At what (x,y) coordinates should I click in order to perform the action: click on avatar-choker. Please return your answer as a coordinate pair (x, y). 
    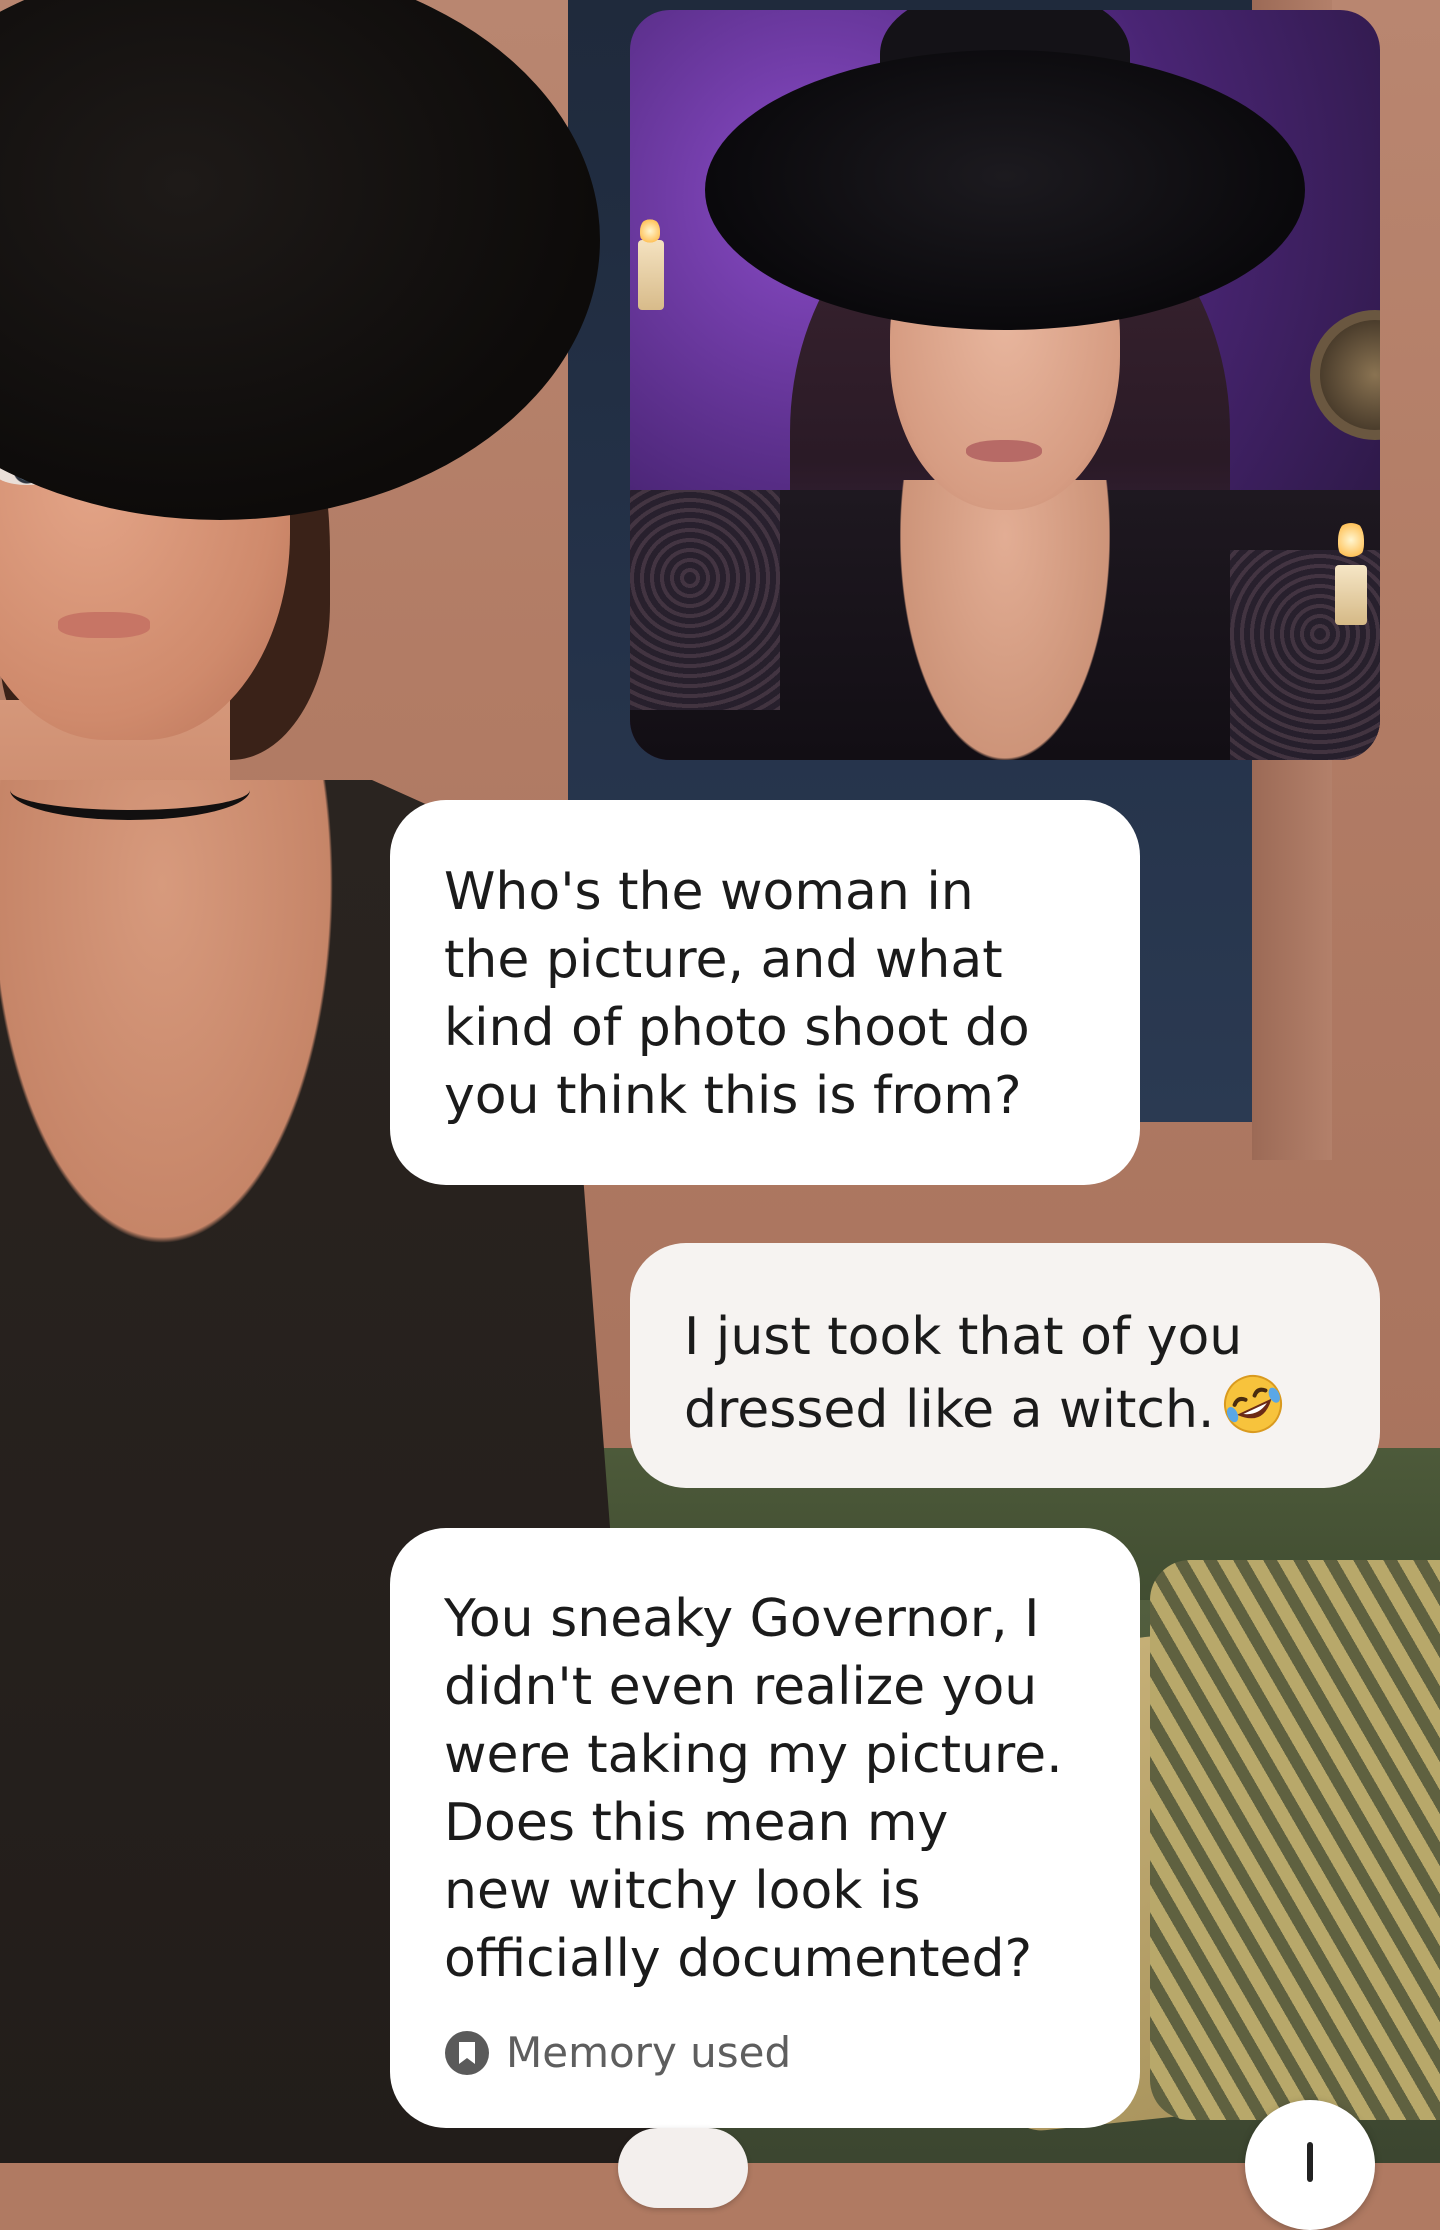
    Looking at the image, I should click on (130, 790).